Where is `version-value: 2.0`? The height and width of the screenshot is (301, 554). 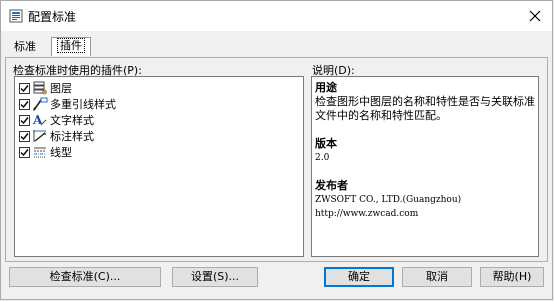 version-value: 2.0 is located at coordinates (322, 158).